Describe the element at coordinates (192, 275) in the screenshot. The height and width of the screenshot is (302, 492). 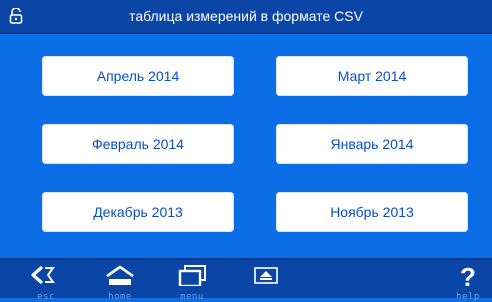
I see `menu-windows-icon` at that location.